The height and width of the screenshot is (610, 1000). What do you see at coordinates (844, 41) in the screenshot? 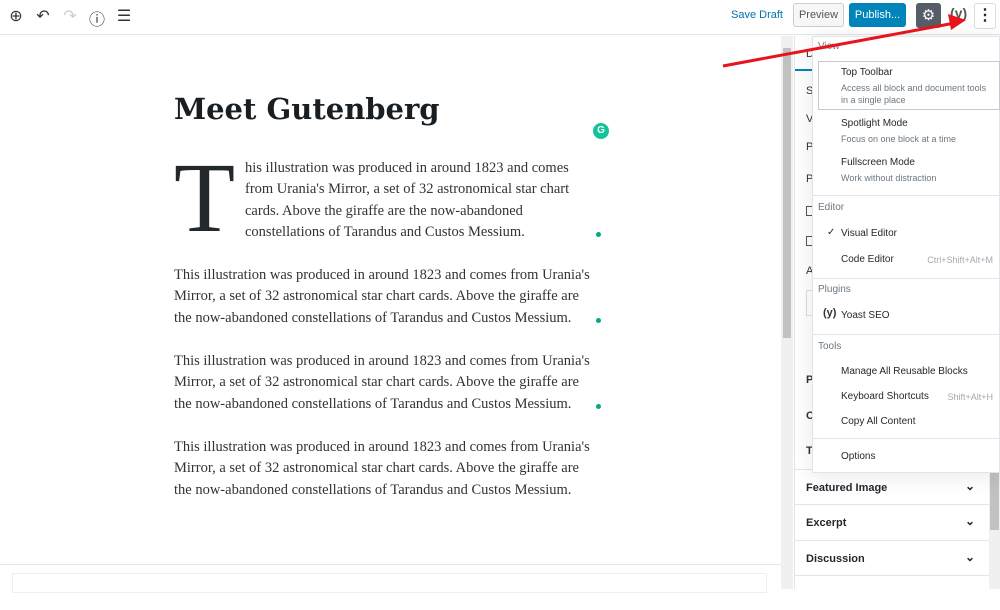
I see `annotation-arrow-icon` at bounding box center [844, 41].